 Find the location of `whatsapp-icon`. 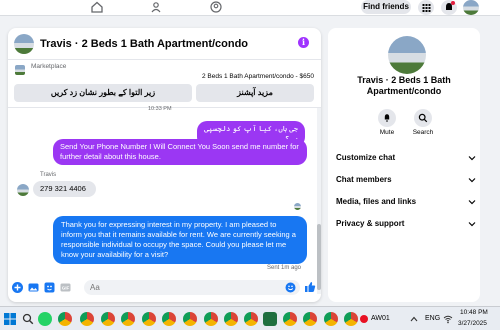

whatsapp-icon is located at coordinates (45, 319).